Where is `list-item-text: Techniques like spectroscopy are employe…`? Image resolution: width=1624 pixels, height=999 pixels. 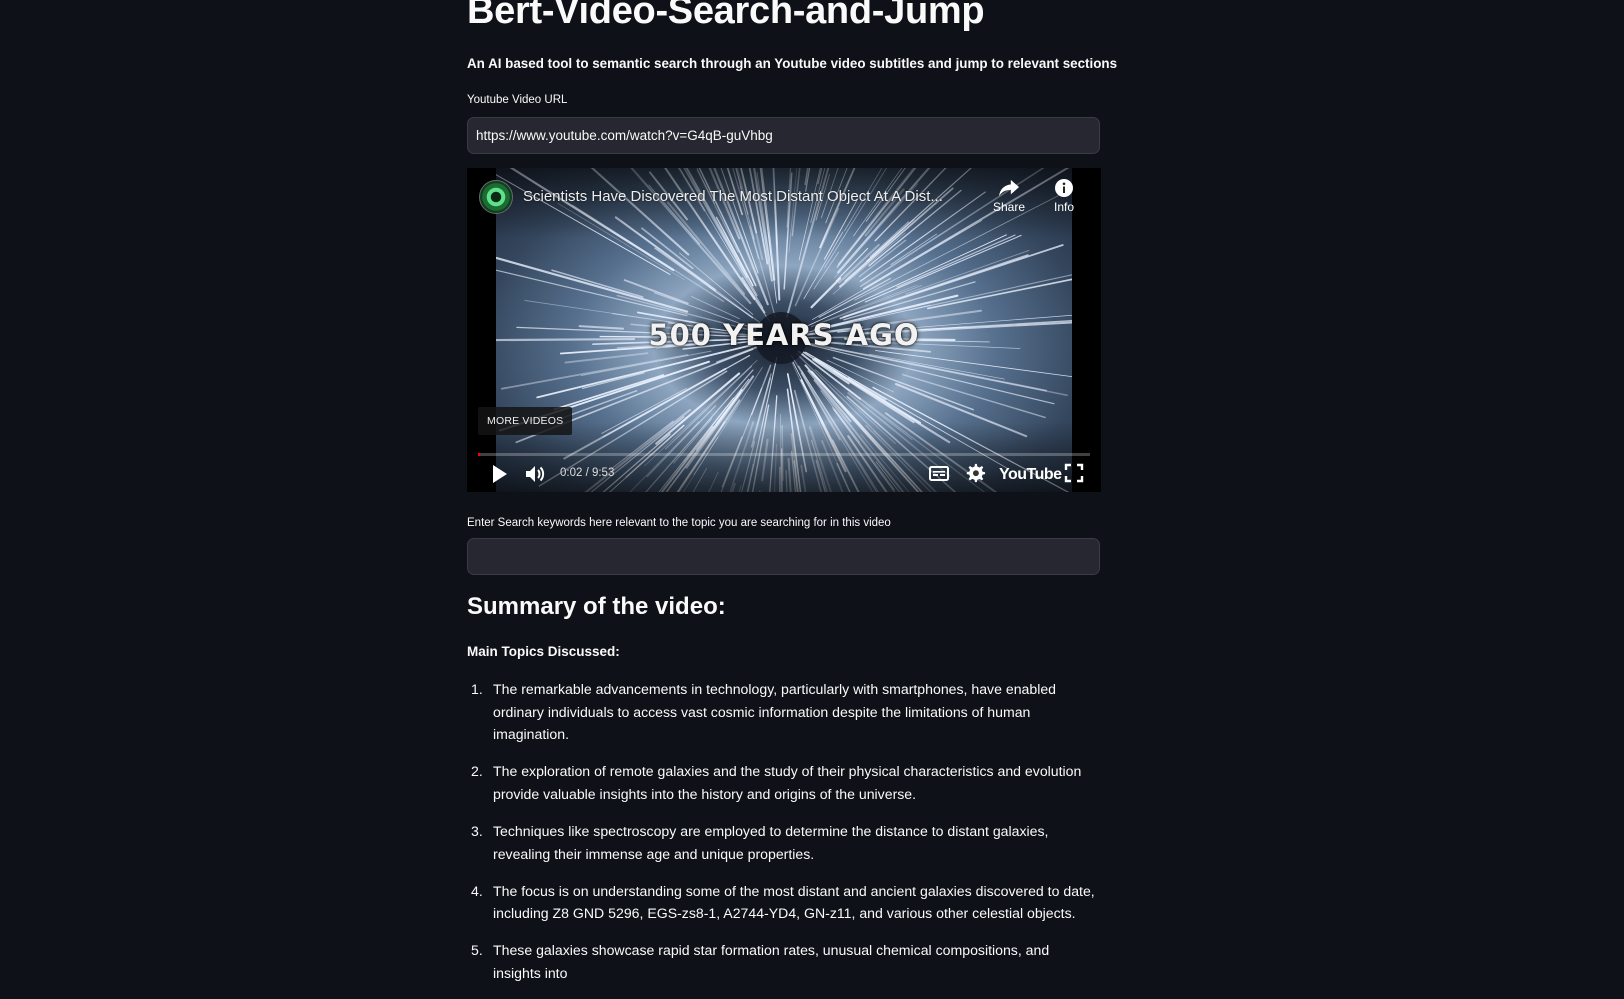 list-item-text: Techniques like spectroscopy are employe… is located at coordinates (770, 842).